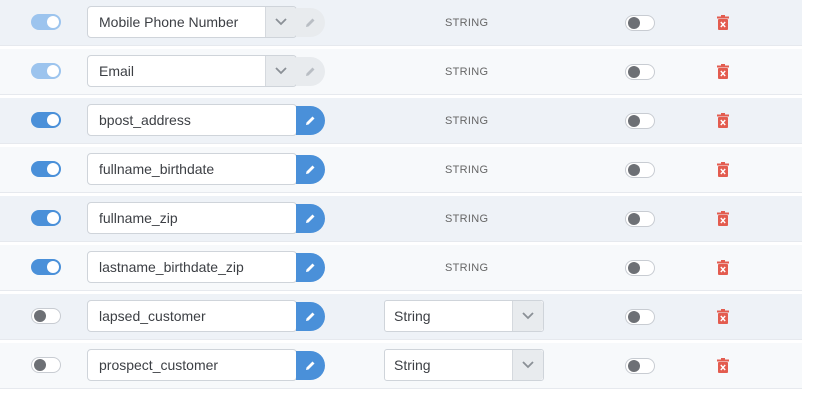 The width and height of the screenshot is (814, 394). I want to click on field-name-value: Mobile Phone Number, so click(169, 22).